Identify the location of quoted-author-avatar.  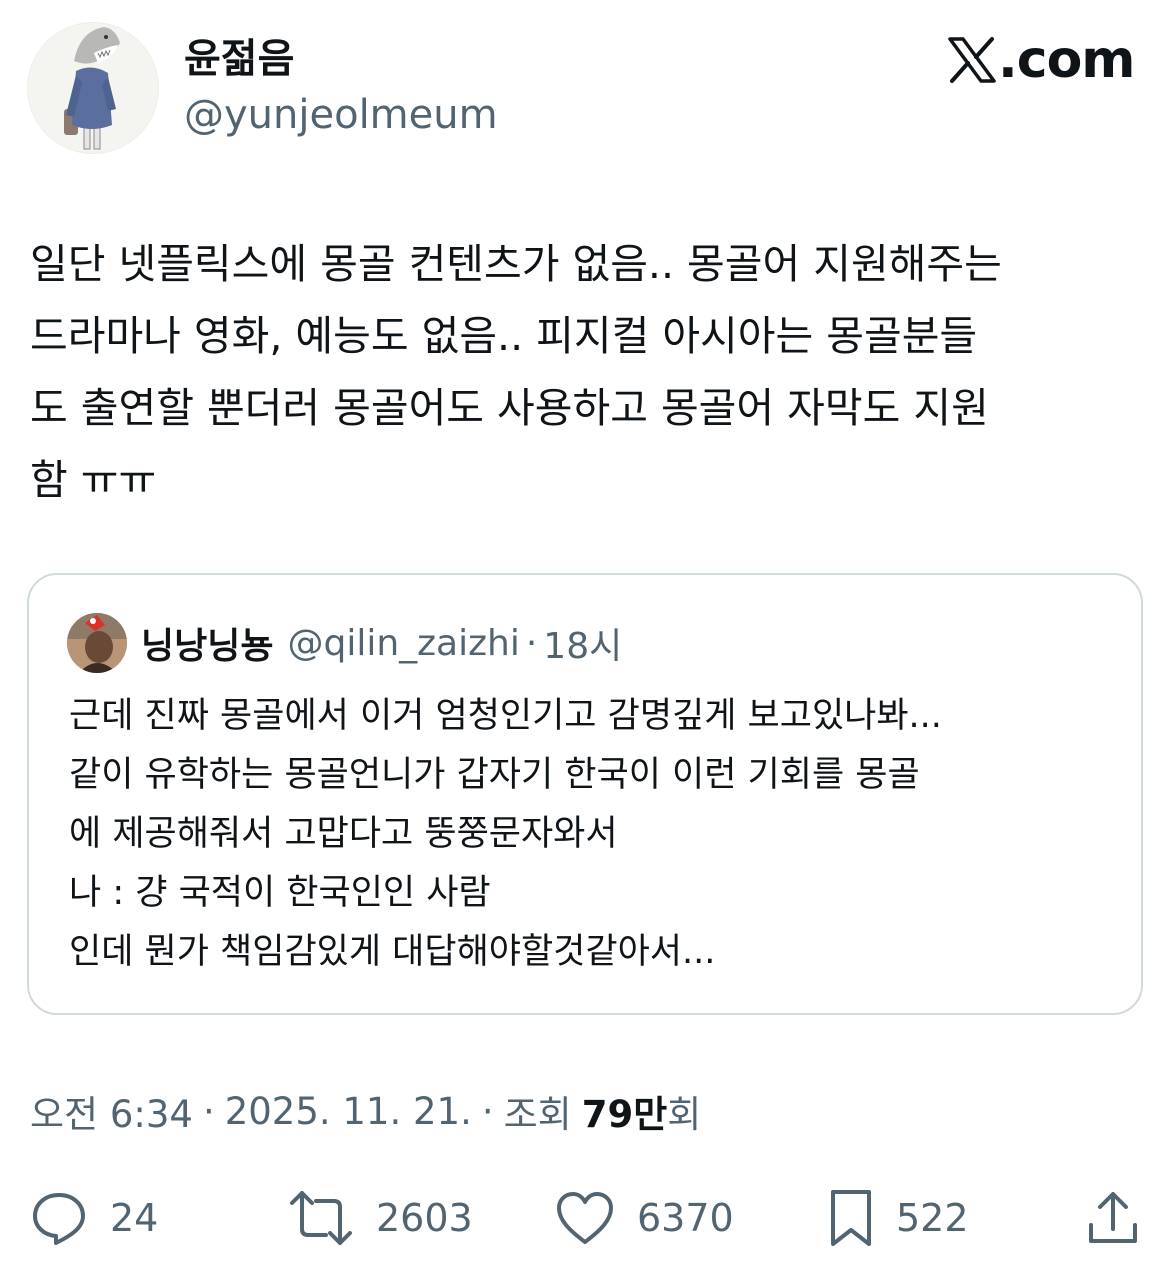
(97, 643).